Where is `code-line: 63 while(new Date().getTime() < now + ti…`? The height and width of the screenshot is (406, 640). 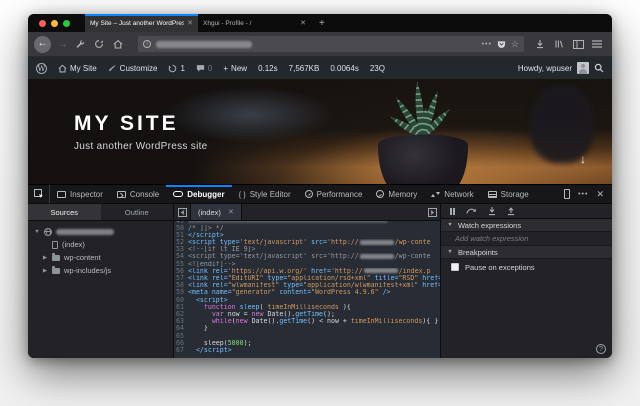
code-line: 63 while(new Date().getTime() < now + ti… is located at coordinates (307, 321).